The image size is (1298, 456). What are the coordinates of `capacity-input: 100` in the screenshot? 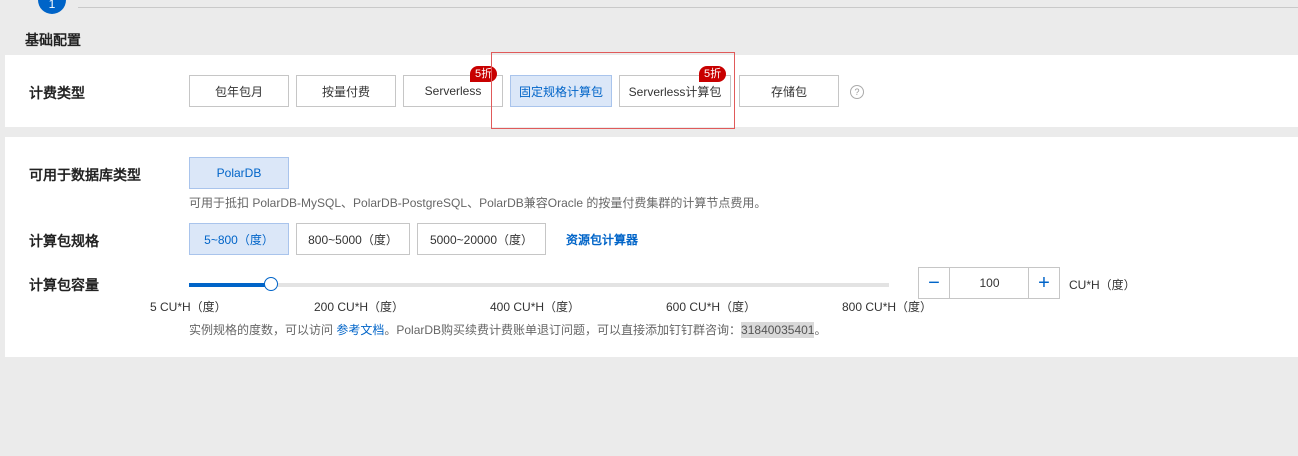 It's located at (989, 283).